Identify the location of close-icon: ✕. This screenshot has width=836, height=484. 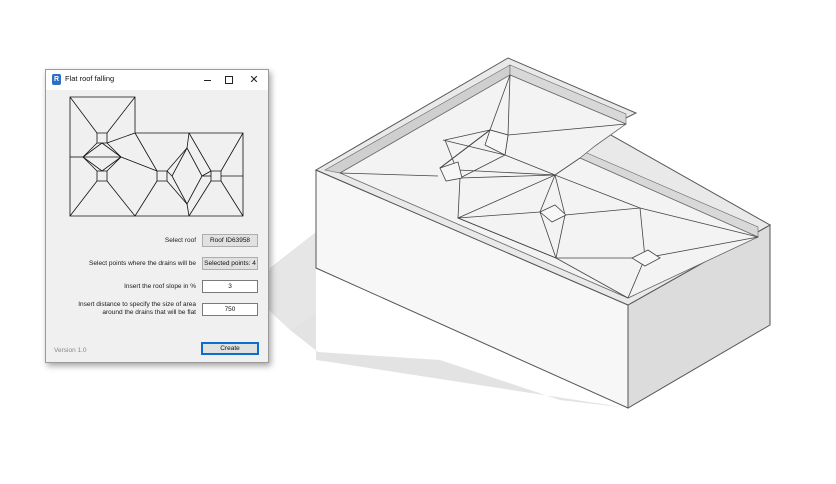
(254, 79).